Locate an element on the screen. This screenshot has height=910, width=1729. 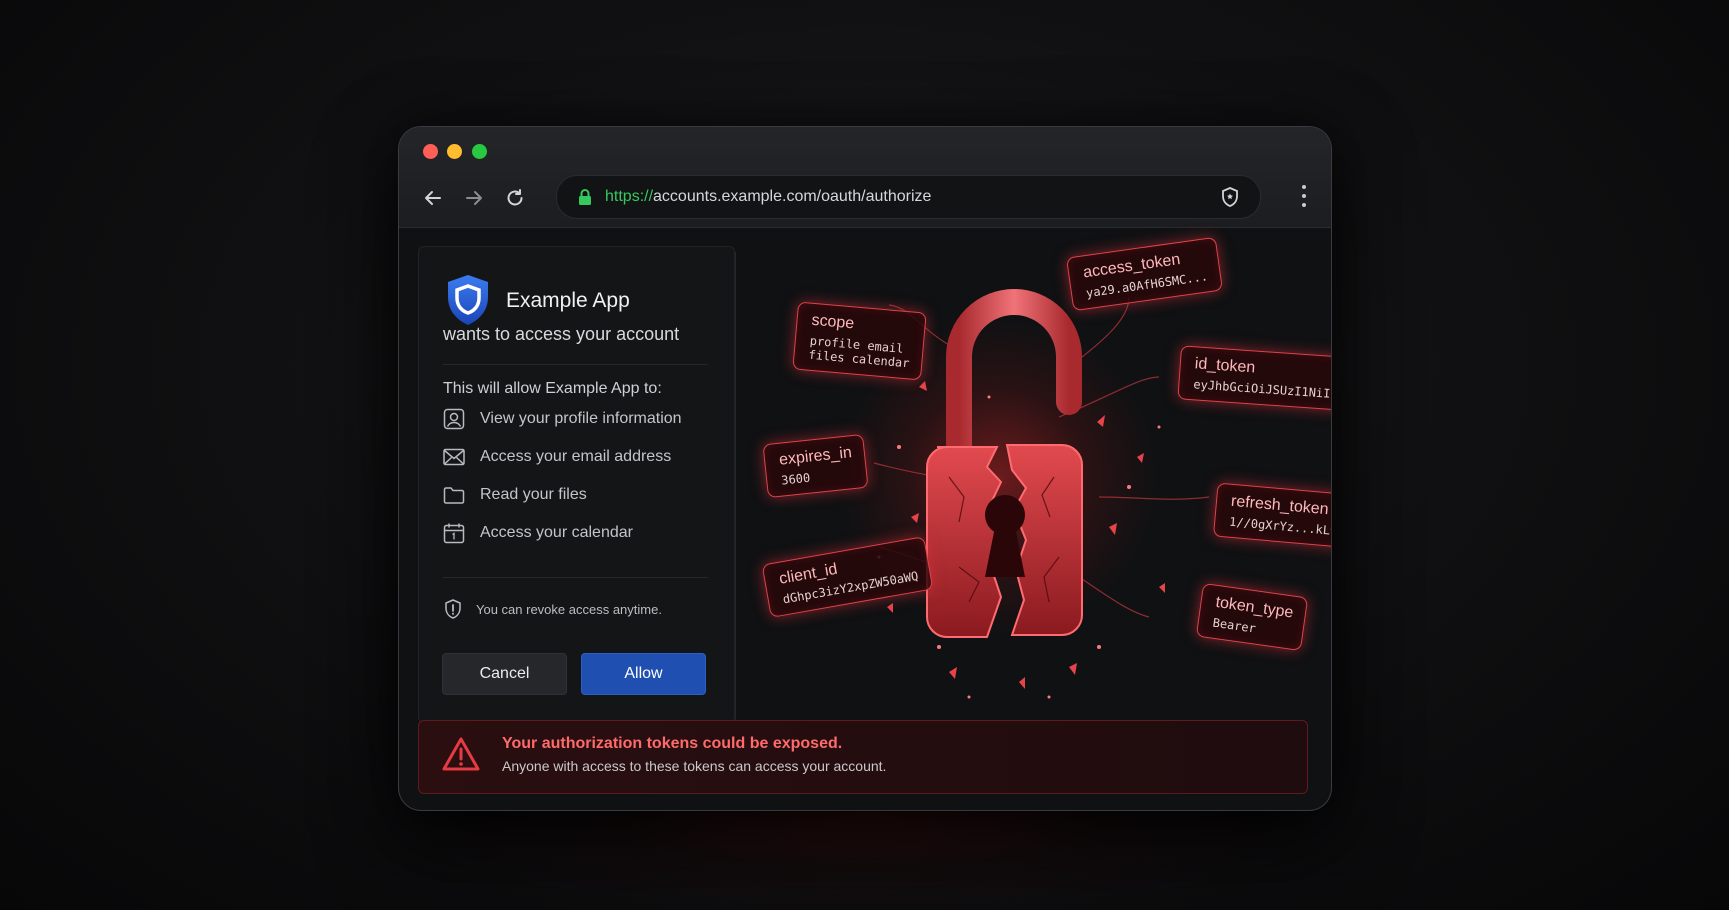
back-button is located at coordinates (433, 198).